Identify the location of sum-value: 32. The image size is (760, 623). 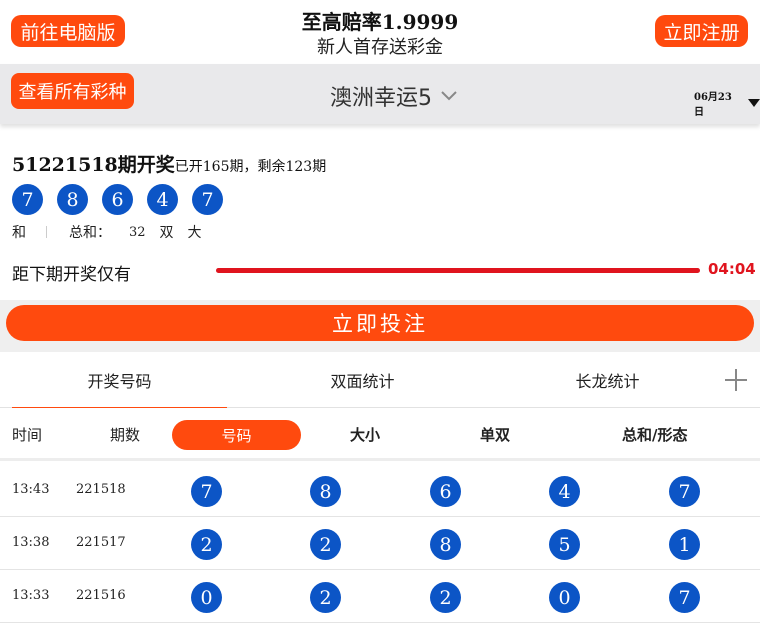
(137, 232).